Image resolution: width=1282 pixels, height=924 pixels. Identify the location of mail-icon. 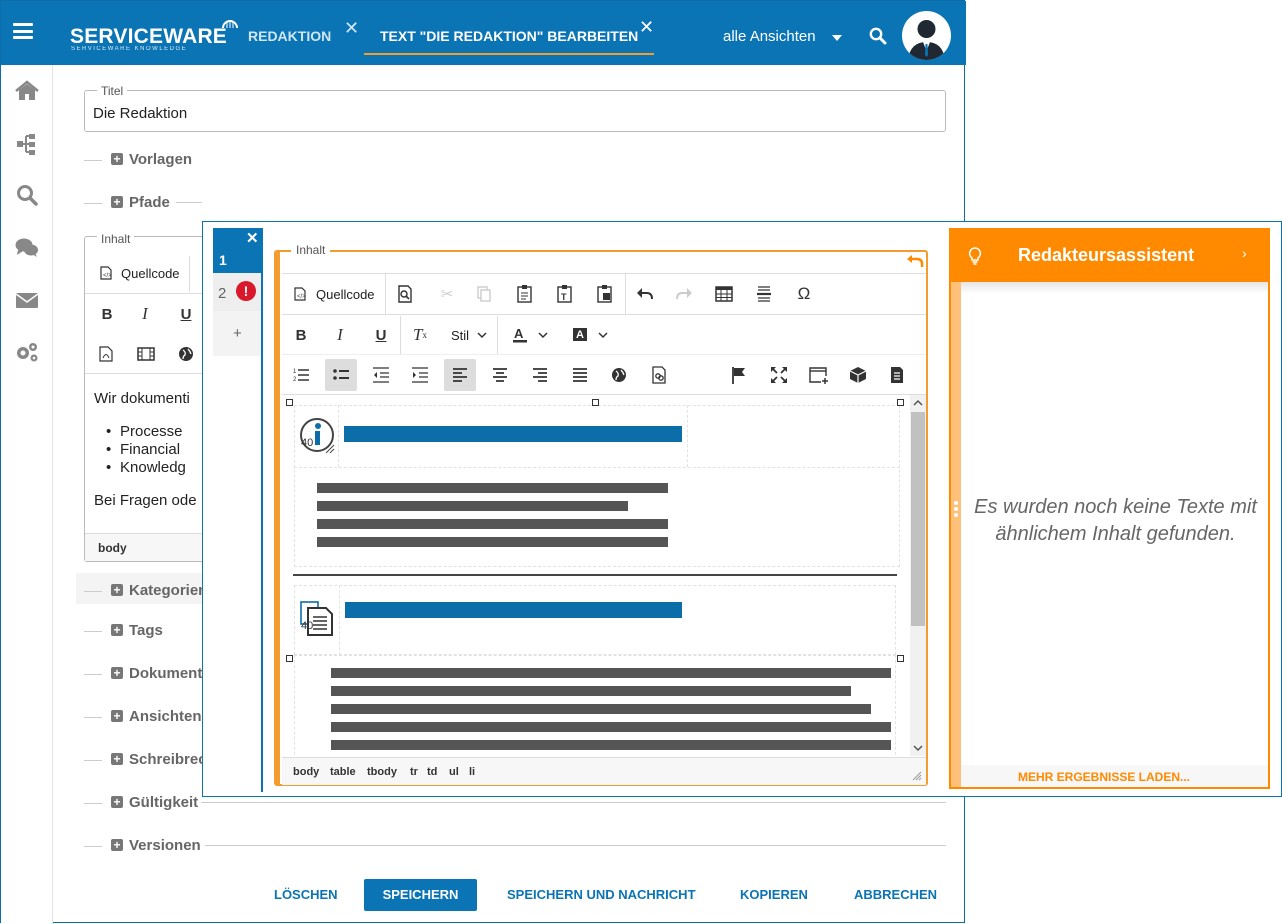
(27, 300).